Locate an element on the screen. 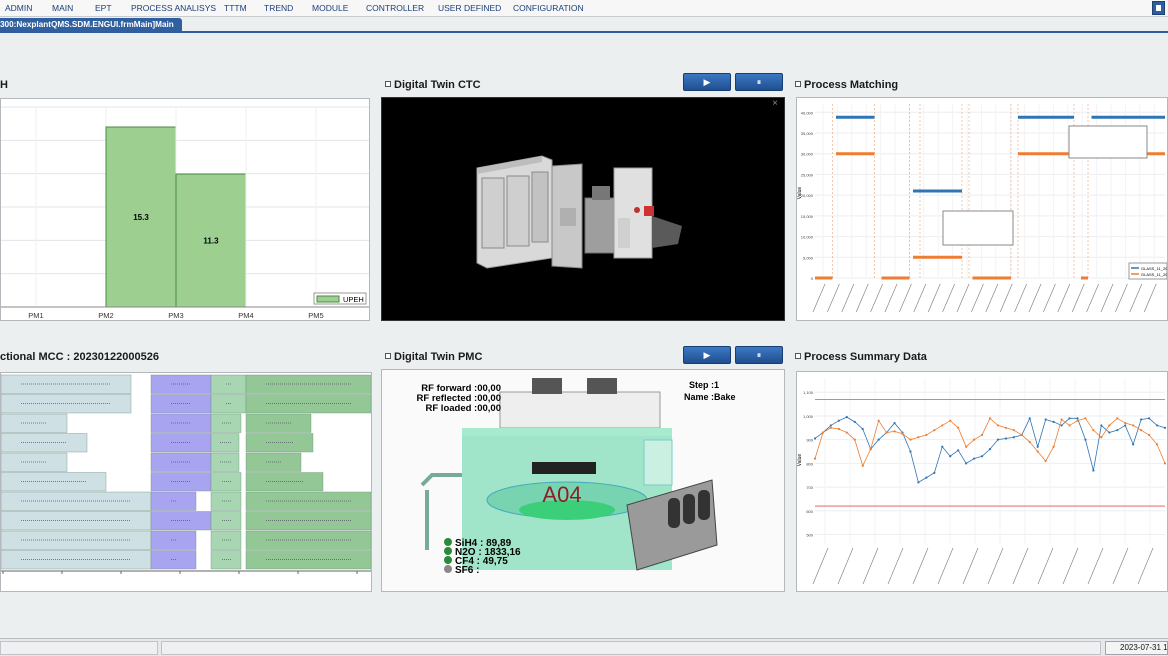 This screenshot has height=656, width=1168. x-tick-label: PM3 is located at coordinates (175, 315).